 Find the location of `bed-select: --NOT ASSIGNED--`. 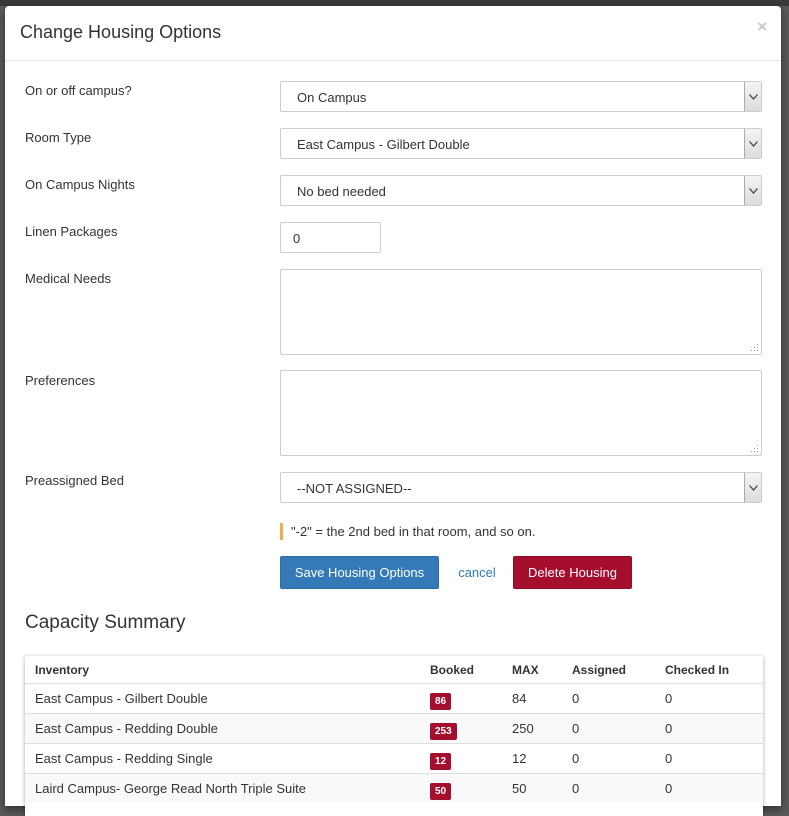

bed-select: --NOT ASSIGNED-- is located at coordinates (521, 487).